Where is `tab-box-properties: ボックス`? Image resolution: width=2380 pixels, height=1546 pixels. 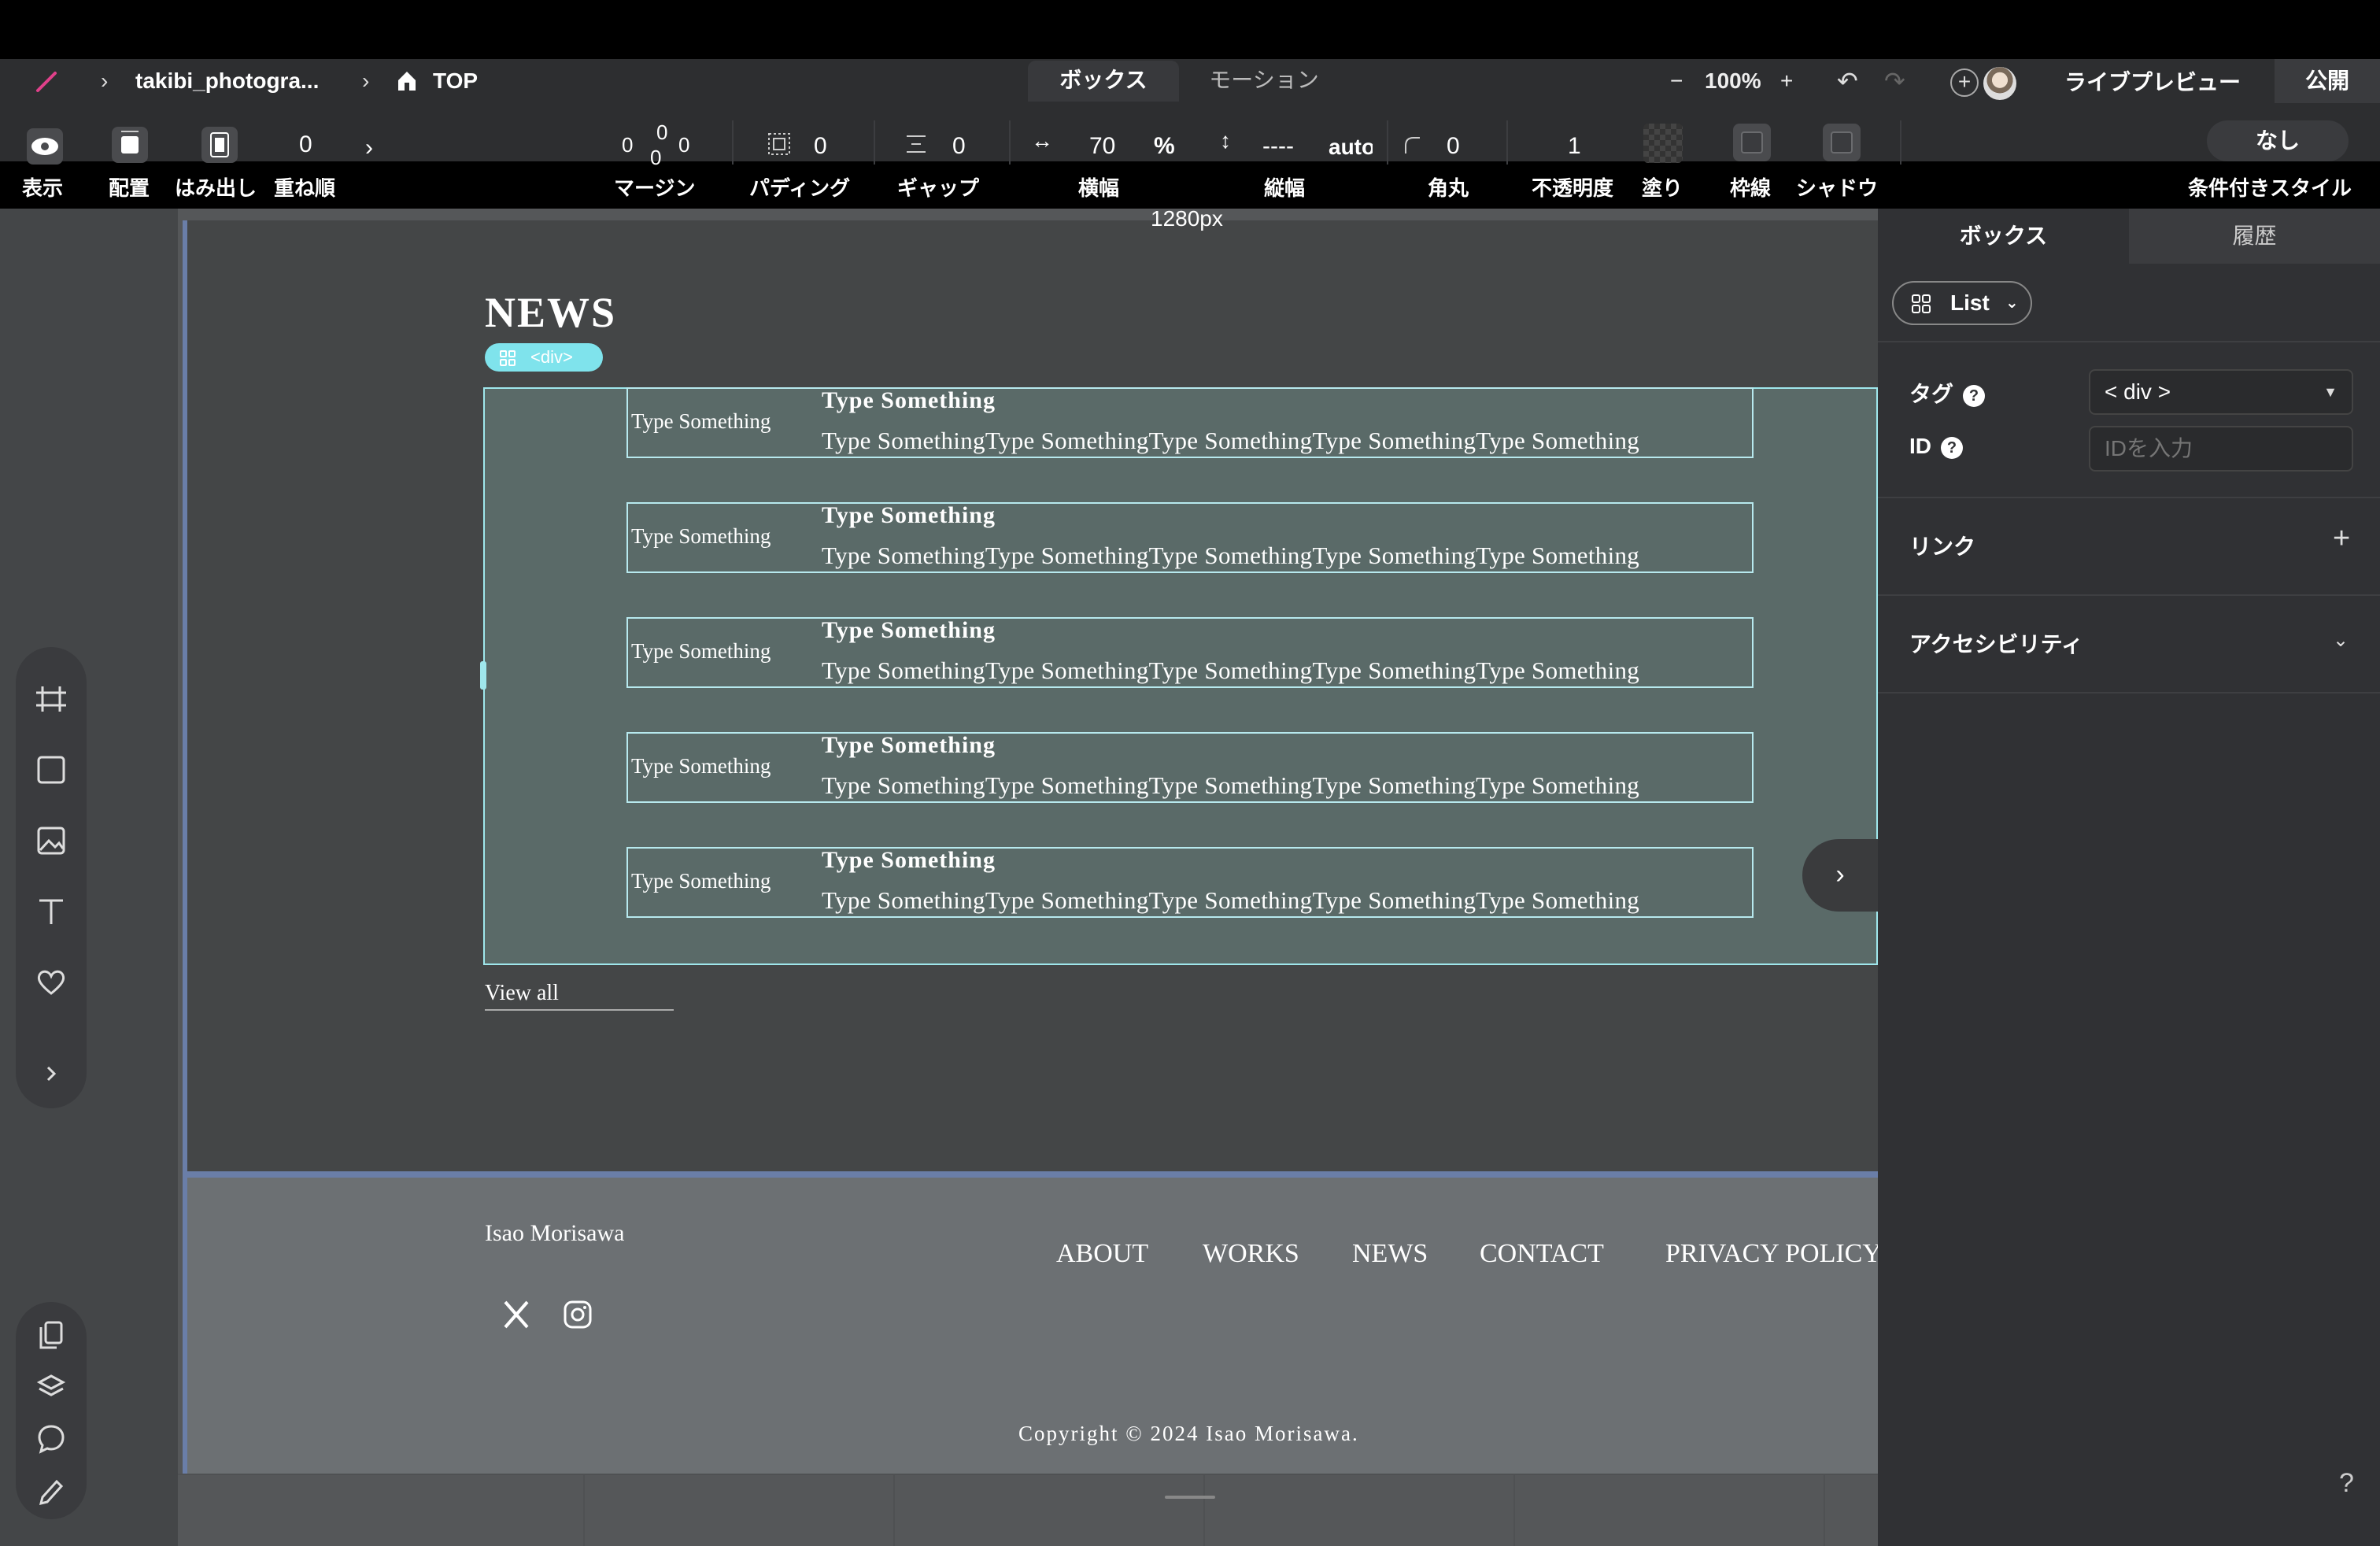
tab-box-properties: ボックス is located at coordinates (2003, 236).